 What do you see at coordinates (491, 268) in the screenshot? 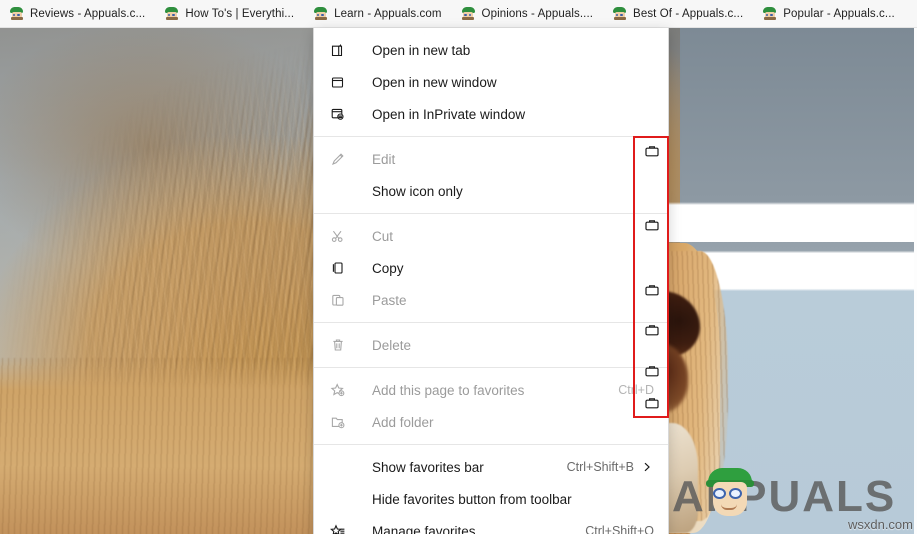
I see `menu-item-copy: Copy` at bounding box center [491, 268].